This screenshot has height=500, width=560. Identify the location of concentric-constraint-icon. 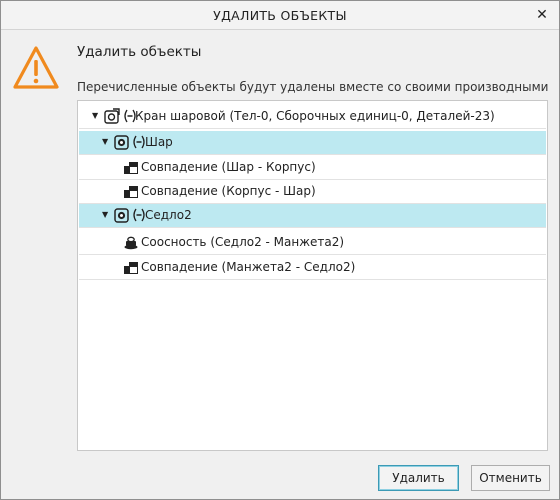
(131, 243).